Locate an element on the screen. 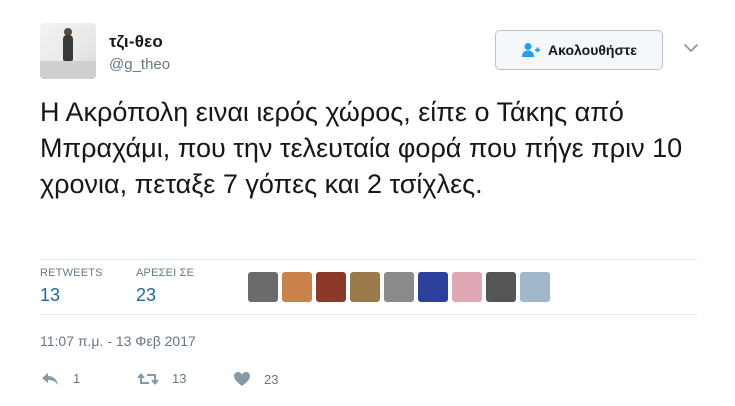 The width and height of the screenshot is (735, 406). follow-person-icon is located at coordinates (531, 50).